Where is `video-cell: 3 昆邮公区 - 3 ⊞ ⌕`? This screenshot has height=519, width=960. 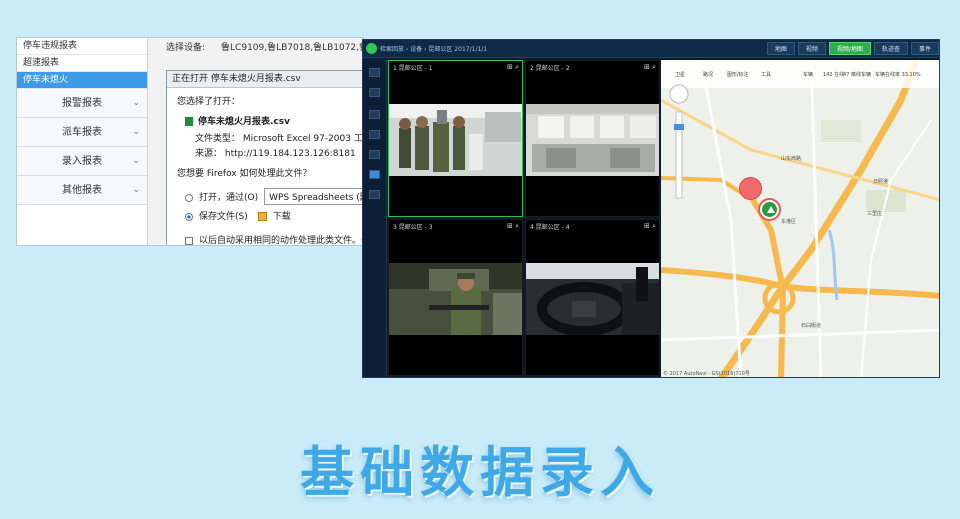
video-cell: 3 昆邮公区 - 3 ⊞ ⌕ is located at coordinates (455, 297).